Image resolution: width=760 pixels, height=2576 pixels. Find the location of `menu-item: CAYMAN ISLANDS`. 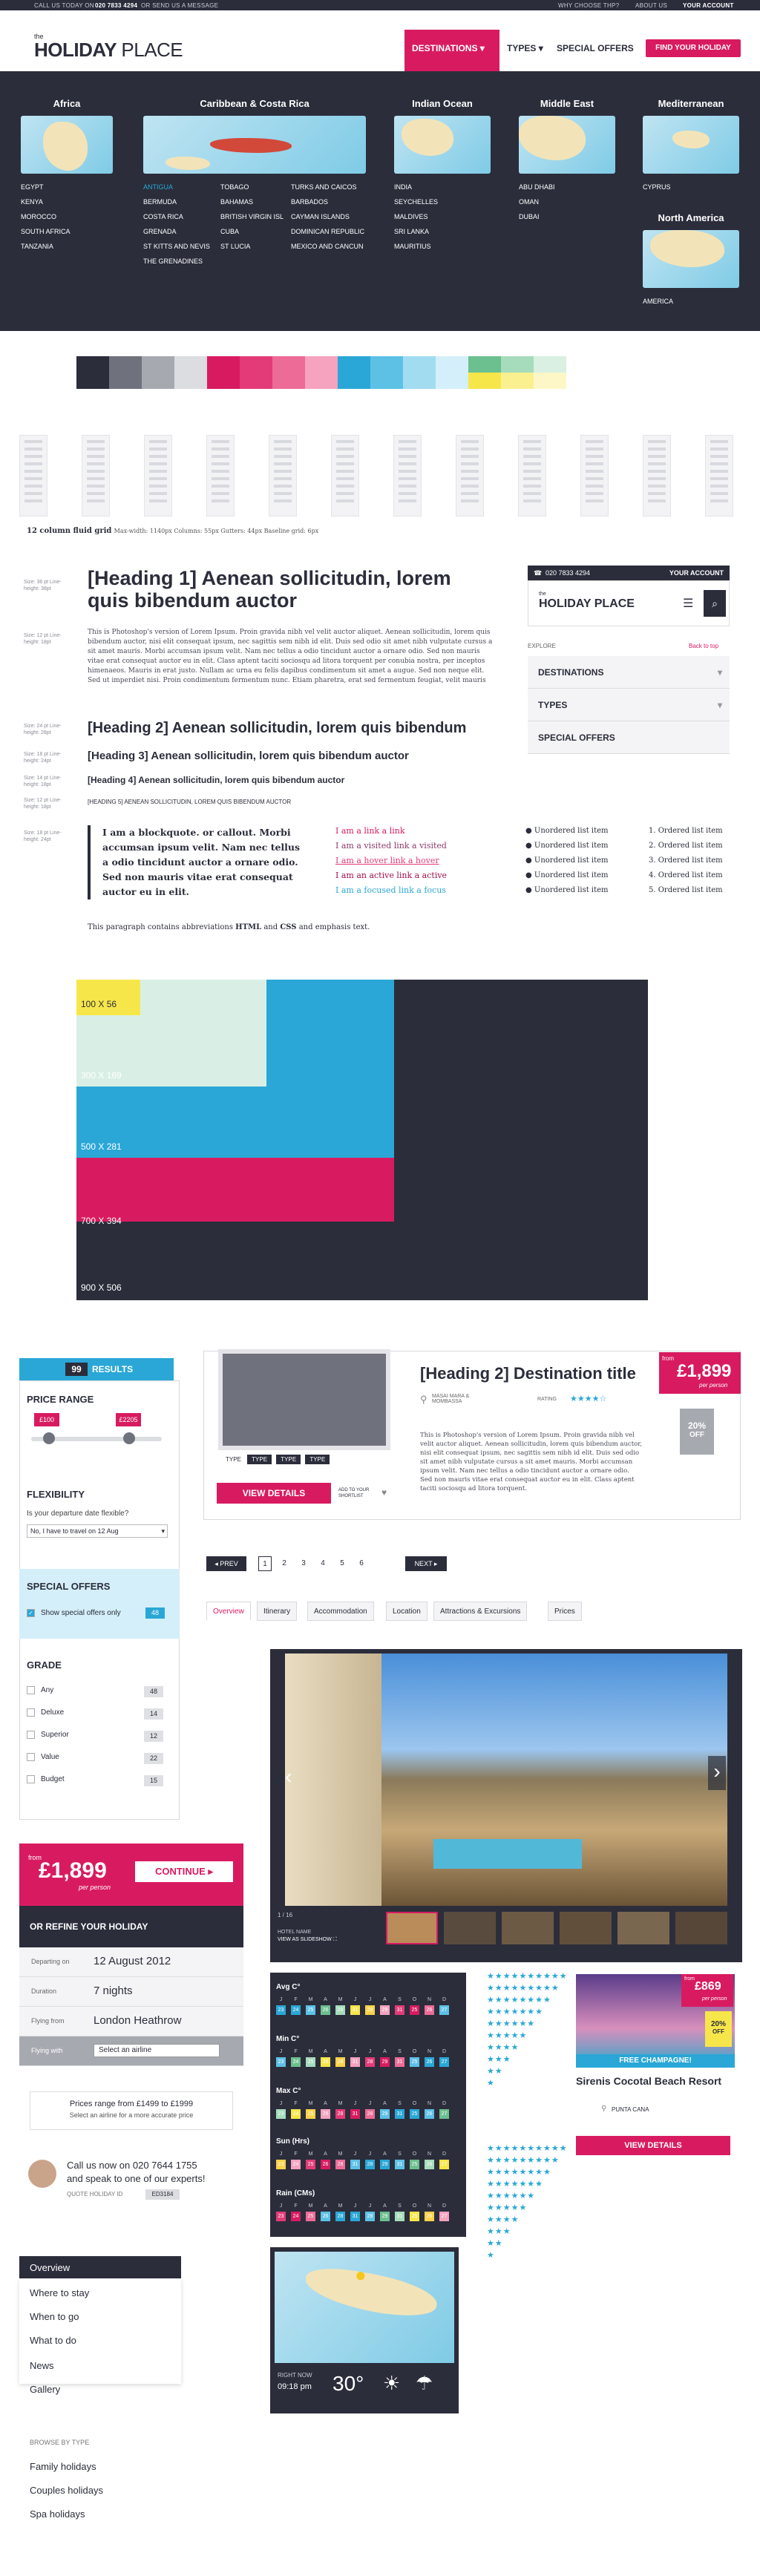

menu-item: CAYMAN ISLANDS is located at coordinates (327, 217).